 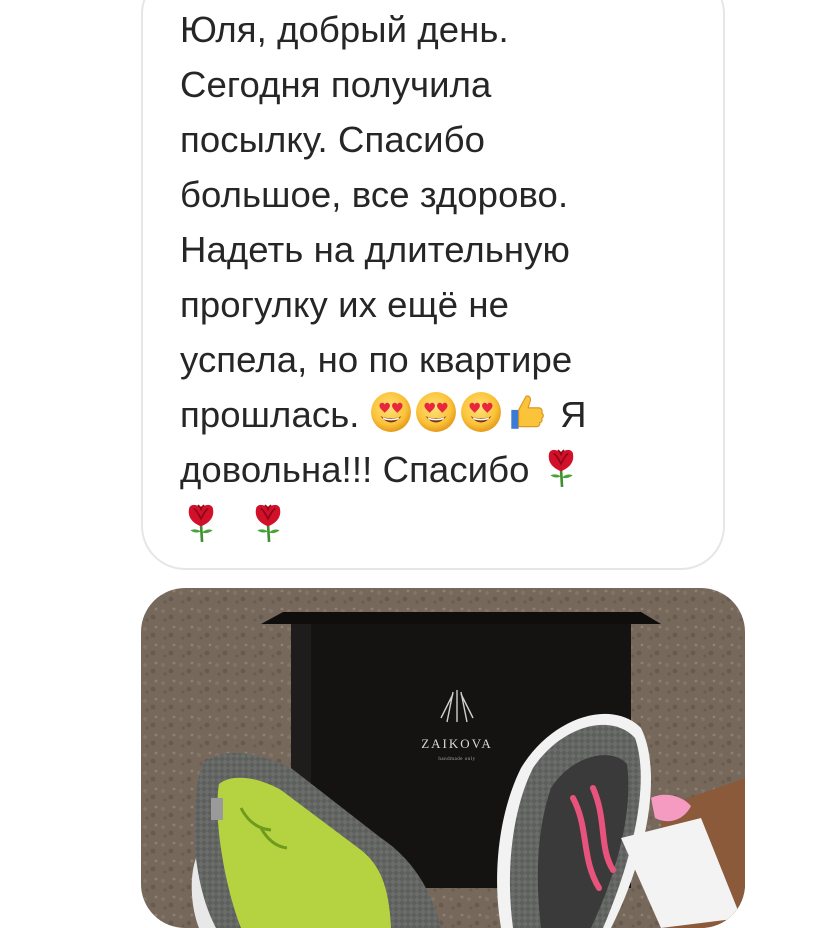 What do you see at coordinates (375, 249) in the screenshot?
I see `message-line: Надеть на длительную` at bounding box center [375, 249].